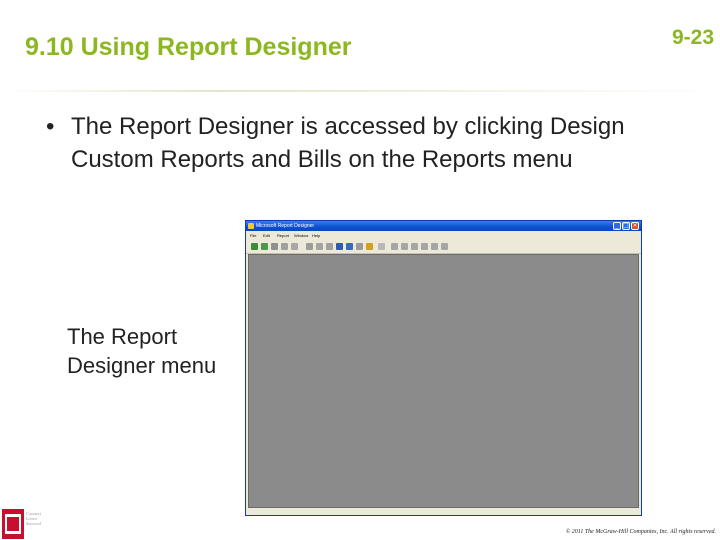  Describe the element at coordinates (41, 518) in the screenshot. I see `logo-tagline: Connect Learn Succeed` at that location.